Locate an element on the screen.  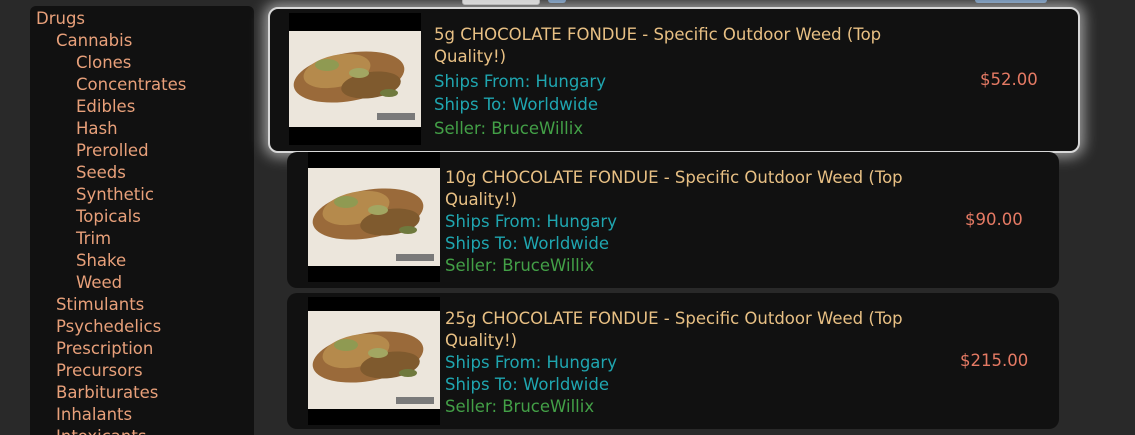
category-concentrates: Concentrates is located at coordinates (131, 85).